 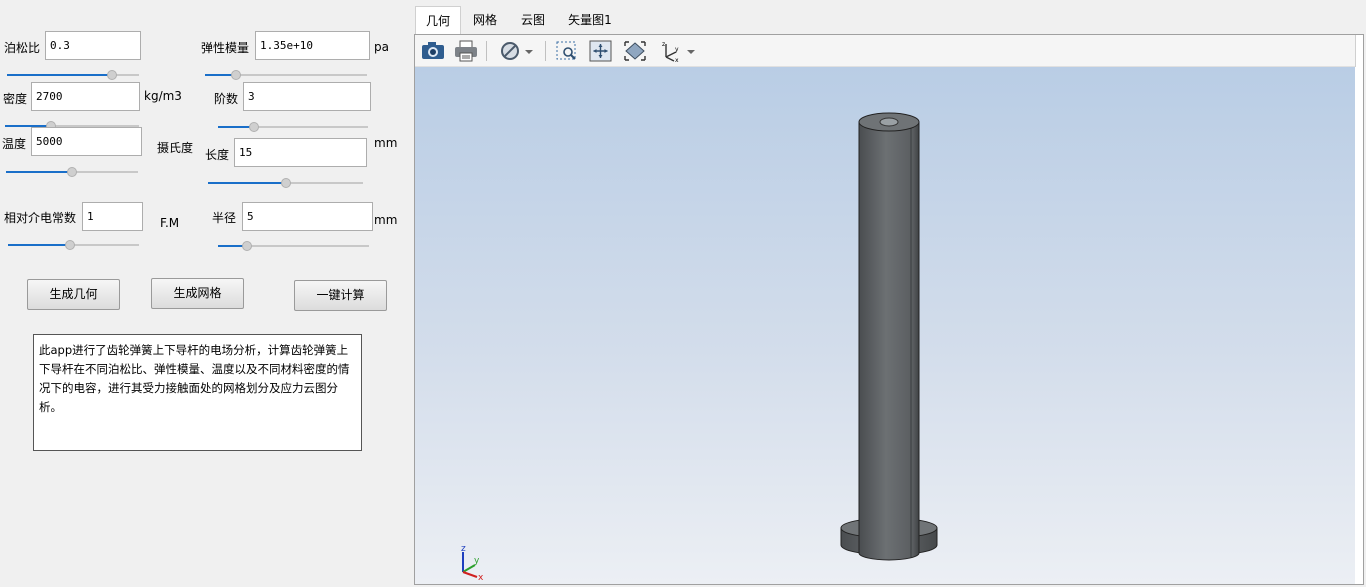 I want to click on poisson-input: 0.3, so click(x=93, y=45).